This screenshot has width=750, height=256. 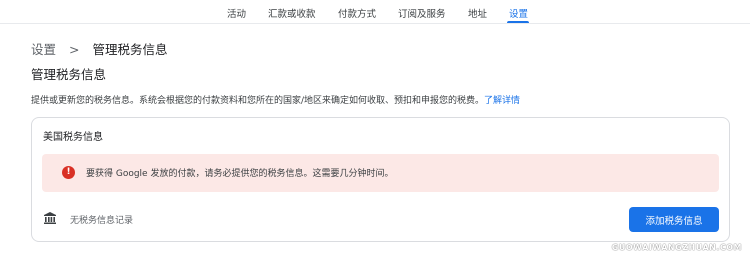 I want to click on top-navigation: 活动 汇款或收款 付款方式 订阅及服务 地址 设置, so click(x=375, y=12).